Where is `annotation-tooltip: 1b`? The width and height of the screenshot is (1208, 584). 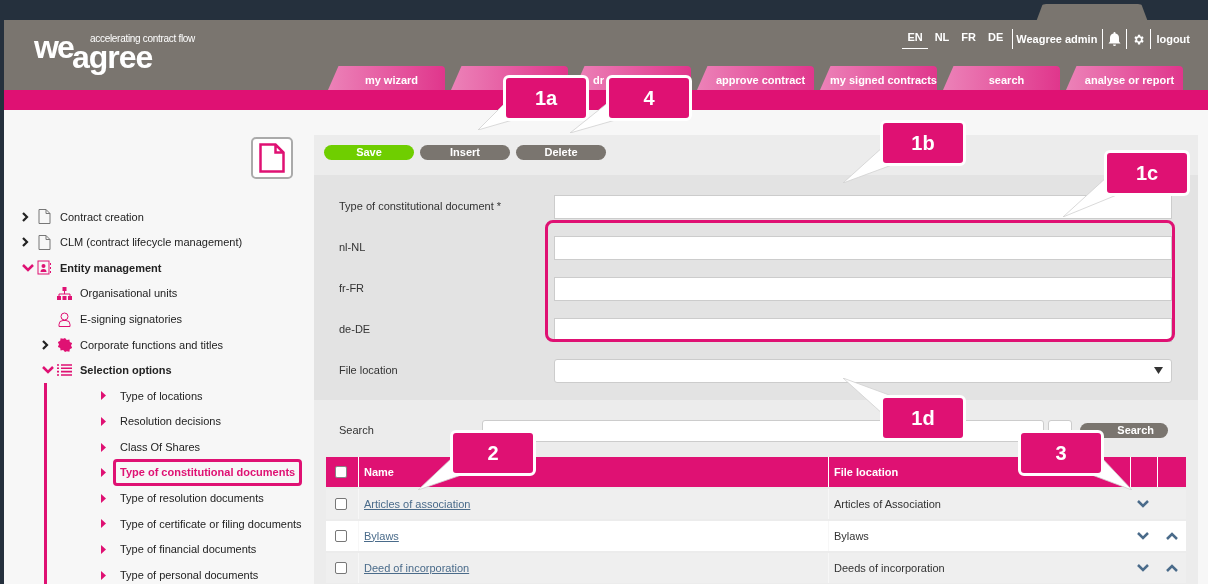
annotation-tooltip: 1b is located at coordinates (923, 143).